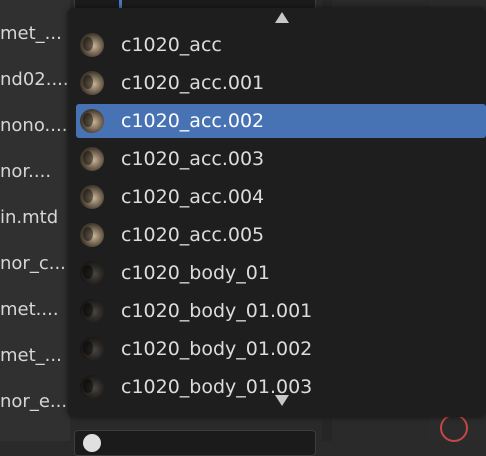 The height and width of the screenshot is (456, 486). What do you see at coordinates (193, 159) in the screenshot?
I see `dropdown-item-label: c1020_acc.003` at bounding box center [193, 159].